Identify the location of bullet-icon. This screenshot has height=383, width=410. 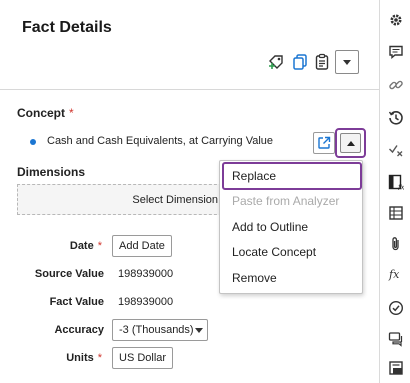
(33, 142).